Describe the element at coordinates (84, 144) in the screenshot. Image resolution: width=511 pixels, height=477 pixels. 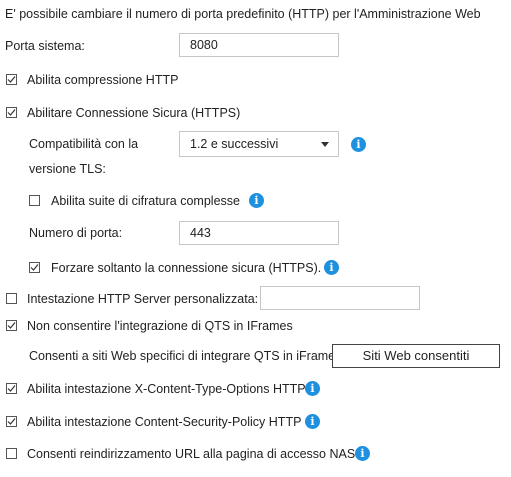
I see `tls-label-line1: Compatibilità con la` at that location.